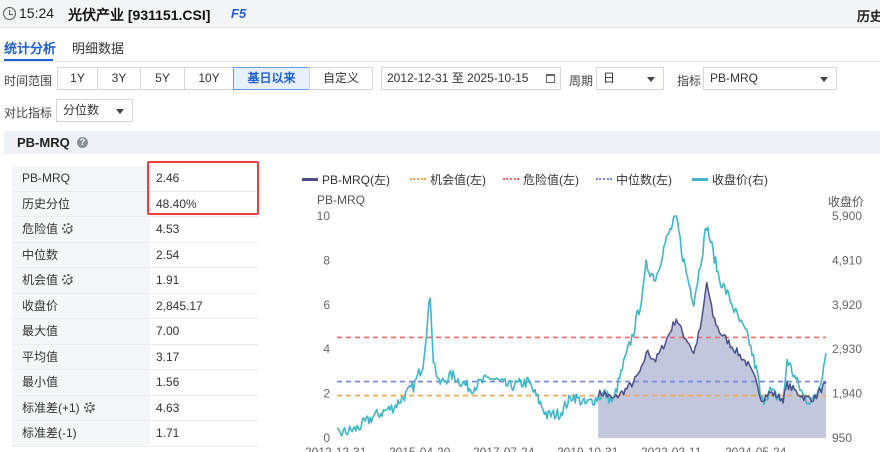  I want to click on stat-row-danger: 危险值 4.53, so click(135, 230).